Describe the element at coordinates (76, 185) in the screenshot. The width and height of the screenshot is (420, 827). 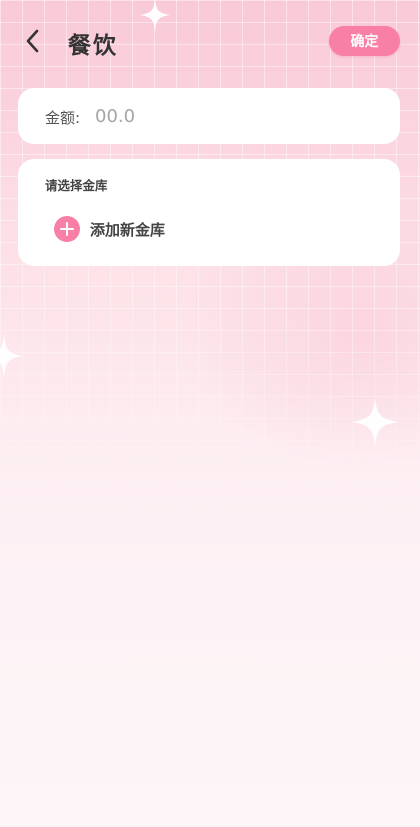
I see `vault-section-label: 请选择金库` at that location.